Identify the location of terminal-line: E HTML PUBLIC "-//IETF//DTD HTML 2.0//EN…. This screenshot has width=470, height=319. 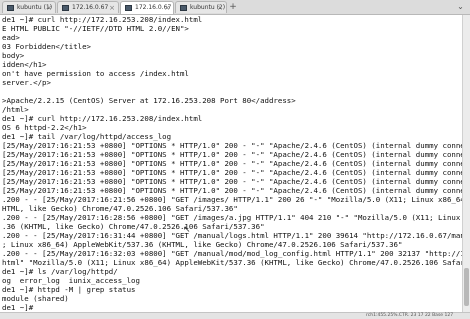
(95, 28).